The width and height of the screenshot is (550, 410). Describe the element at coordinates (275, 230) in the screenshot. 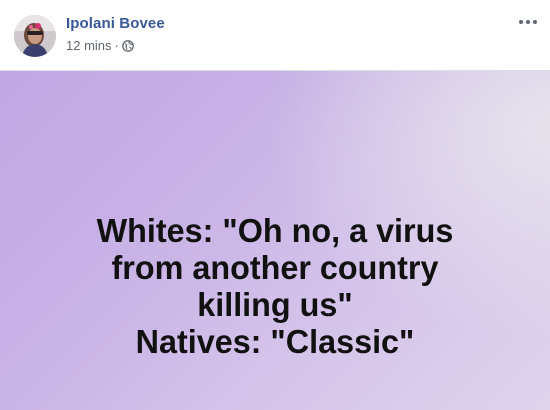

I see `meme-line: Whites: "Oh no, a virus` at that location.